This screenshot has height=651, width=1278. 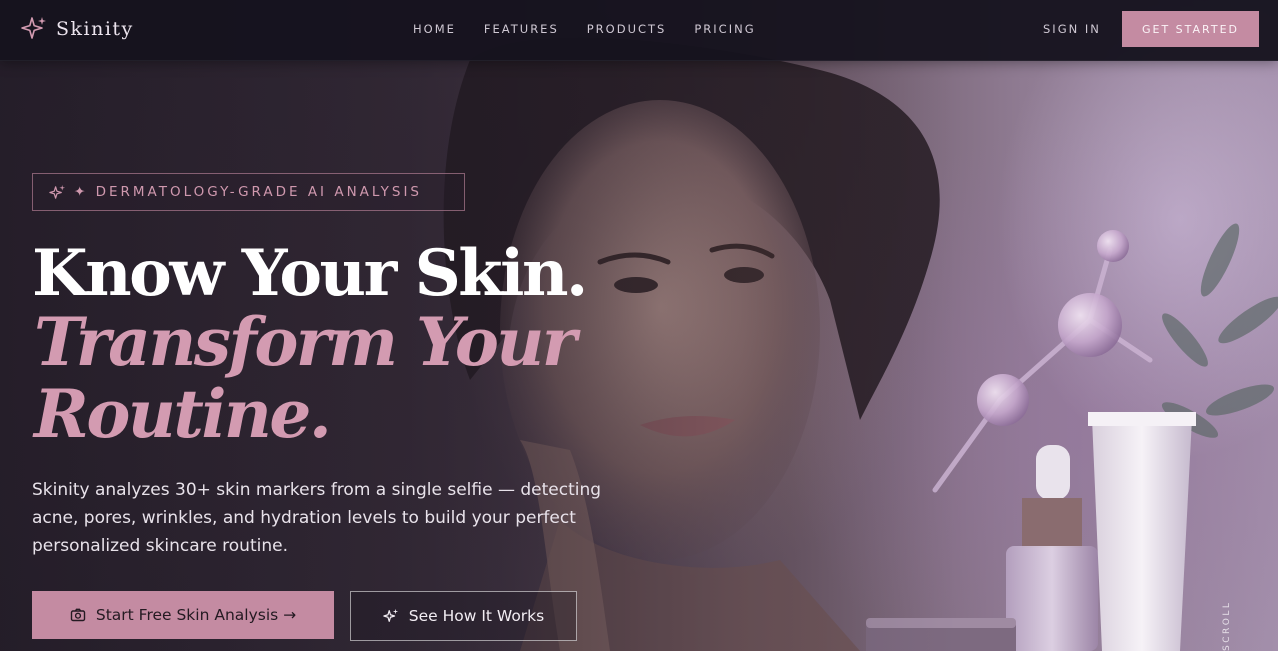 I want to click on brand-name: Skinity, so click(x=95, y=29).